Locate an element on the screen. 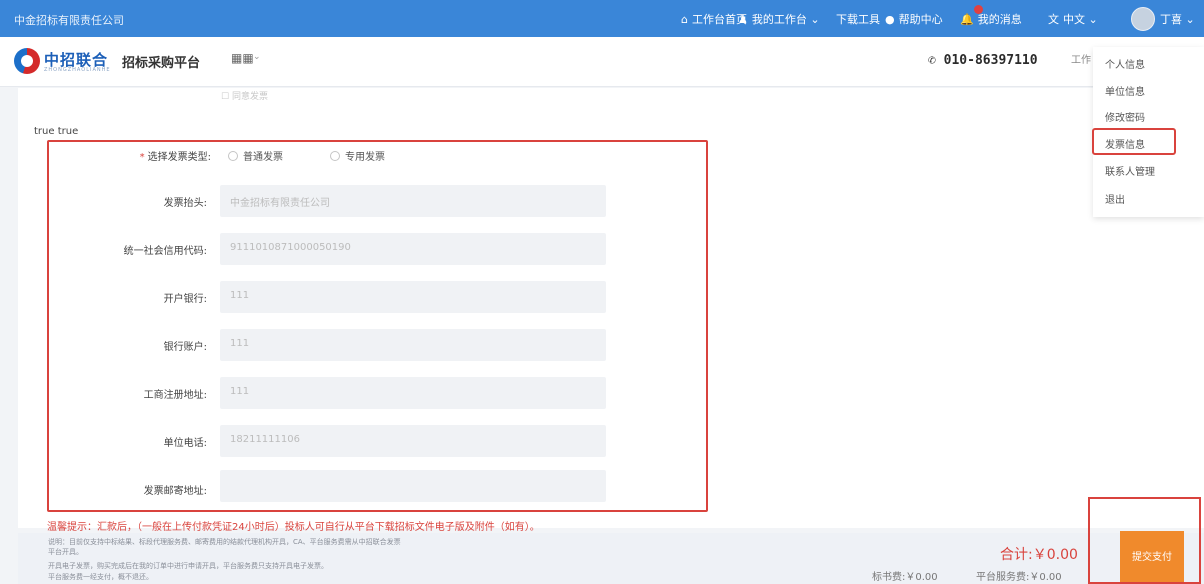  platform-title: 招标采购平台 is located at coordinates (161, 63).